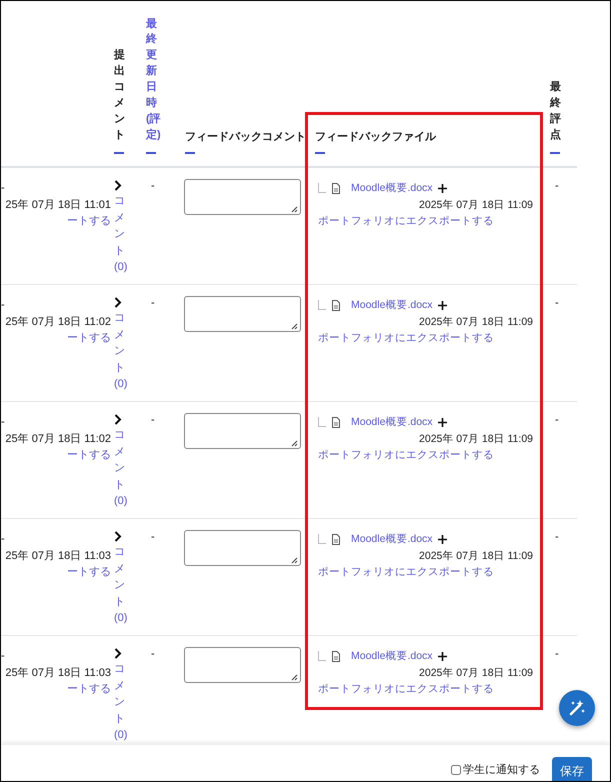  I want to click on save-button: 保存, so click(572, 769).